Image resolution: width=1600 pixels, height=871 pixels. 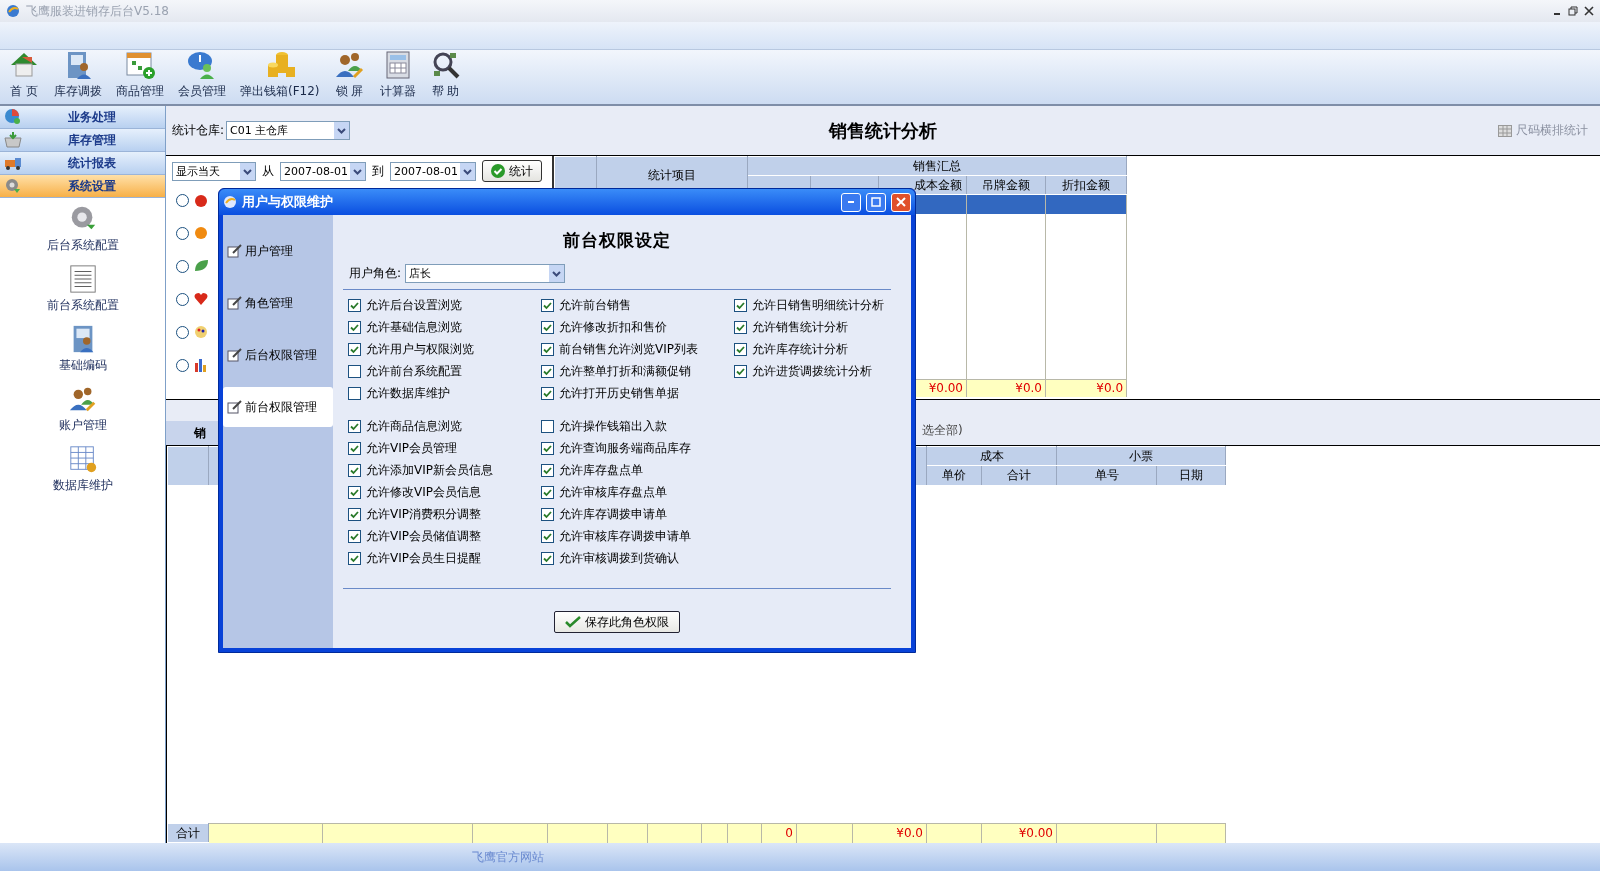 I want to click on permission-checkbox: 允许VIP会员储值调整, so click(x=444, y=536).